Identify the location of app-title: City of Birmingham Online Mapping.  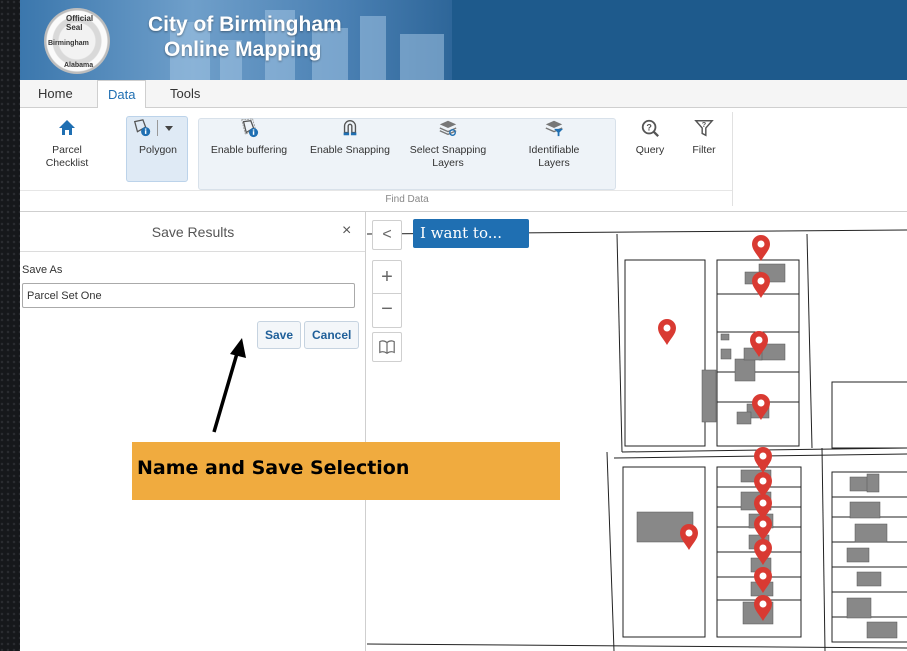
(245, 37).